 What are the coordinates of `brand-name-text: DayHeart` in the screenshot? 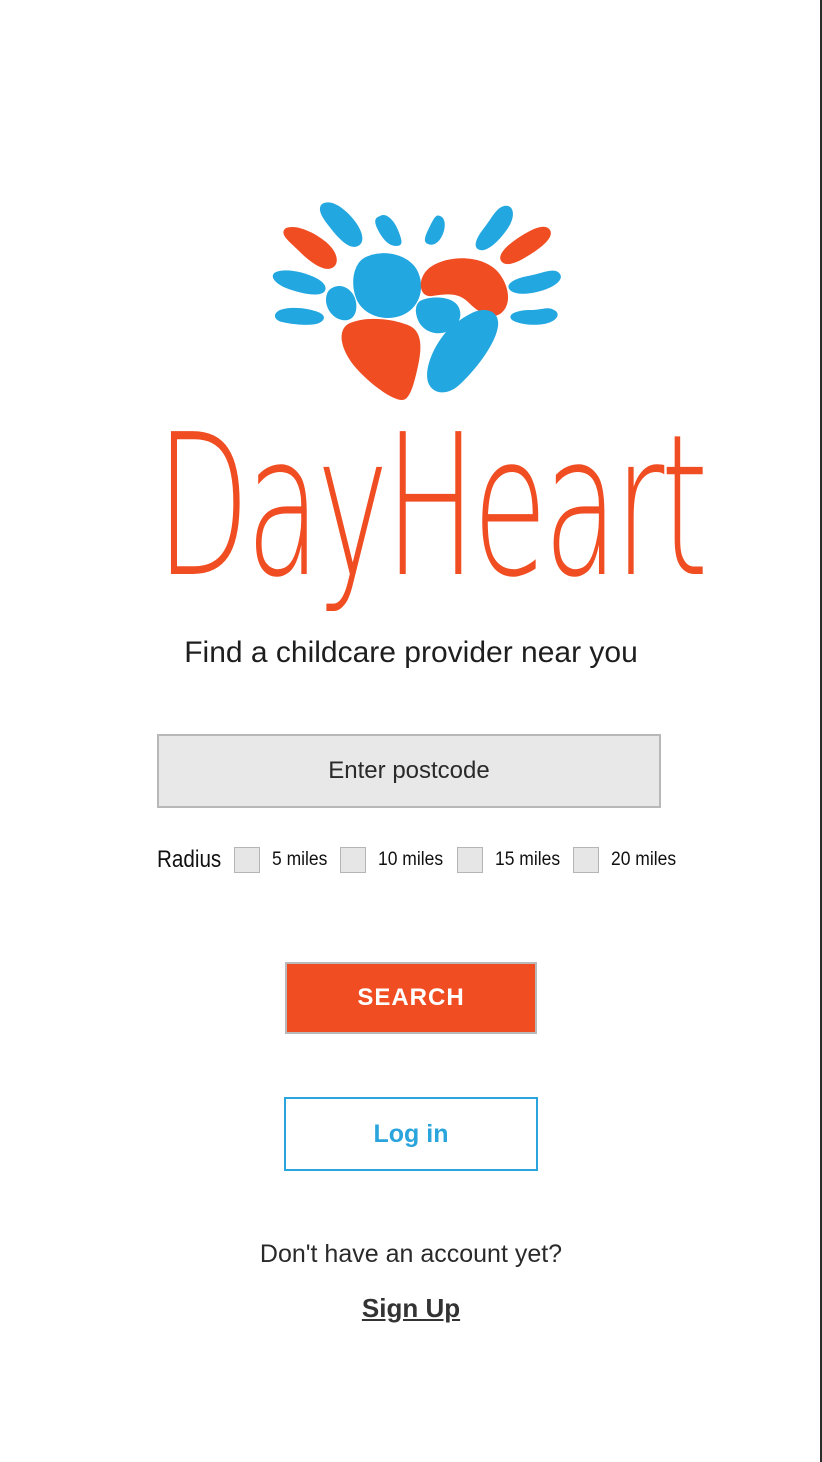 It's located at (432, 507).